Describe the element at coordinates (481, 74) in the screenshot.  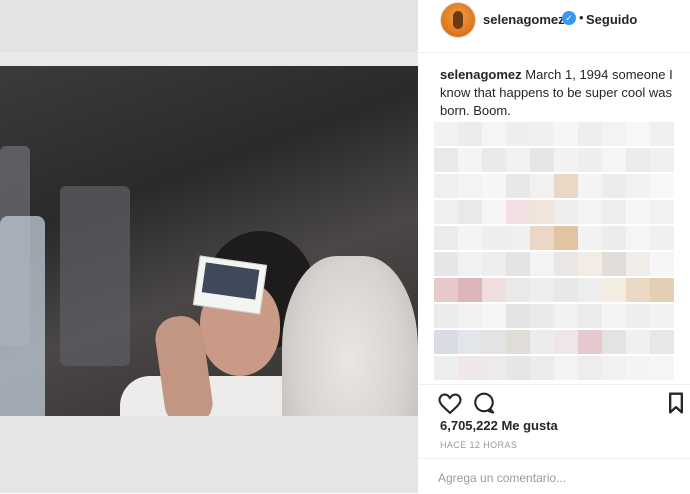
I see `caption-username: selenagomez` at that location.